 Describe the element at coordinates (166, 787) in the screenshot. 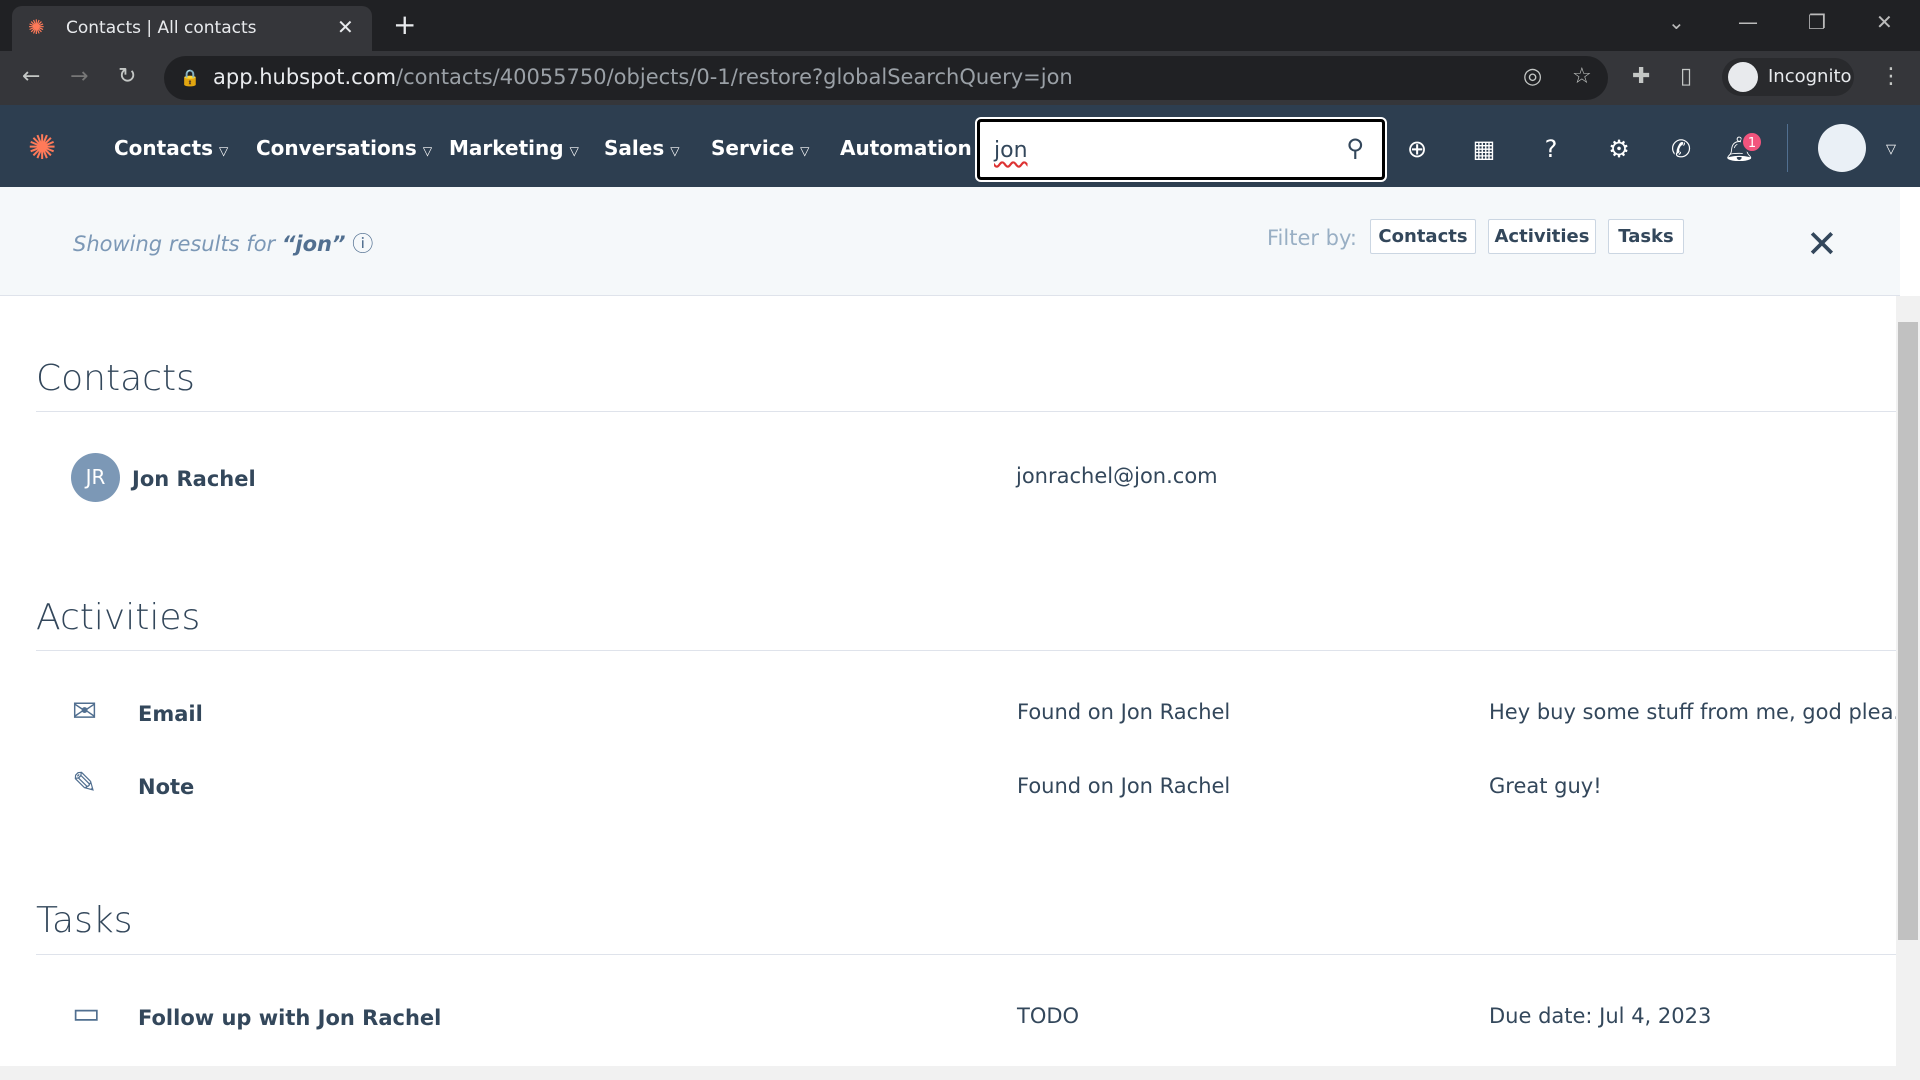

I see `activity-type-link: Note` at that location.